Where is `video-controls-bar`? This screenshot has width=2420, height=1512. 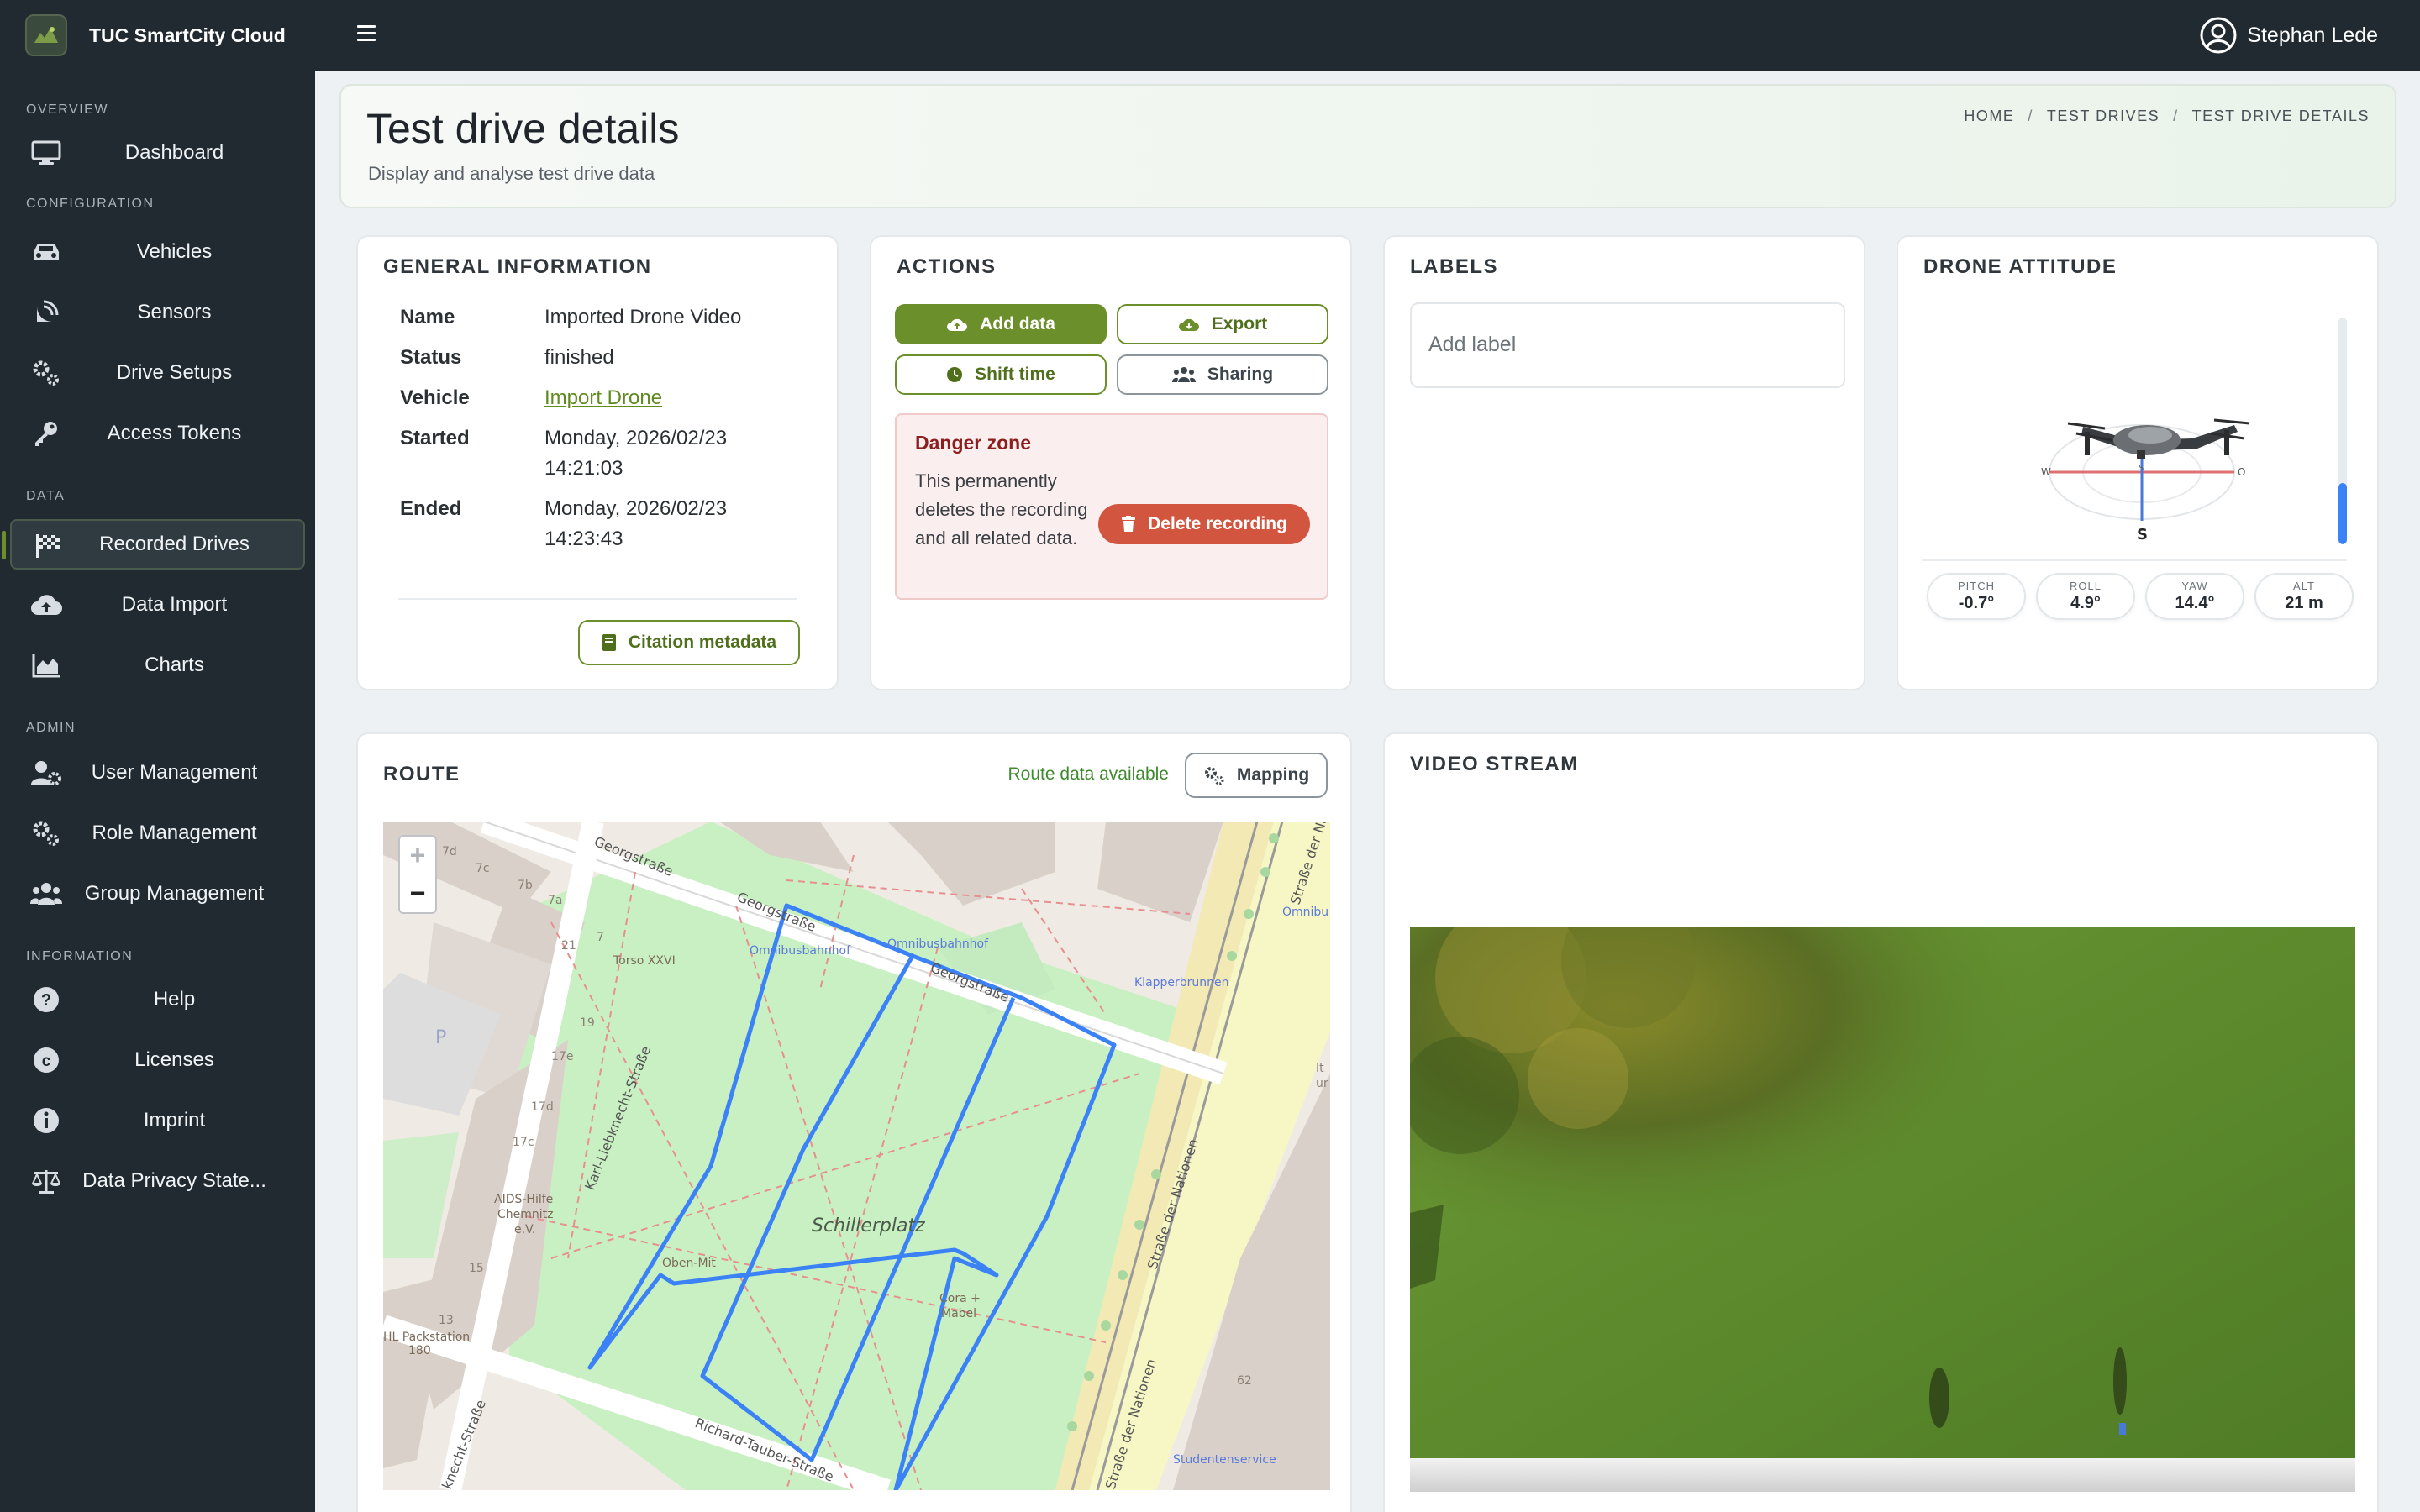 video-controls-bar is located at coordinates (1882, 1475).